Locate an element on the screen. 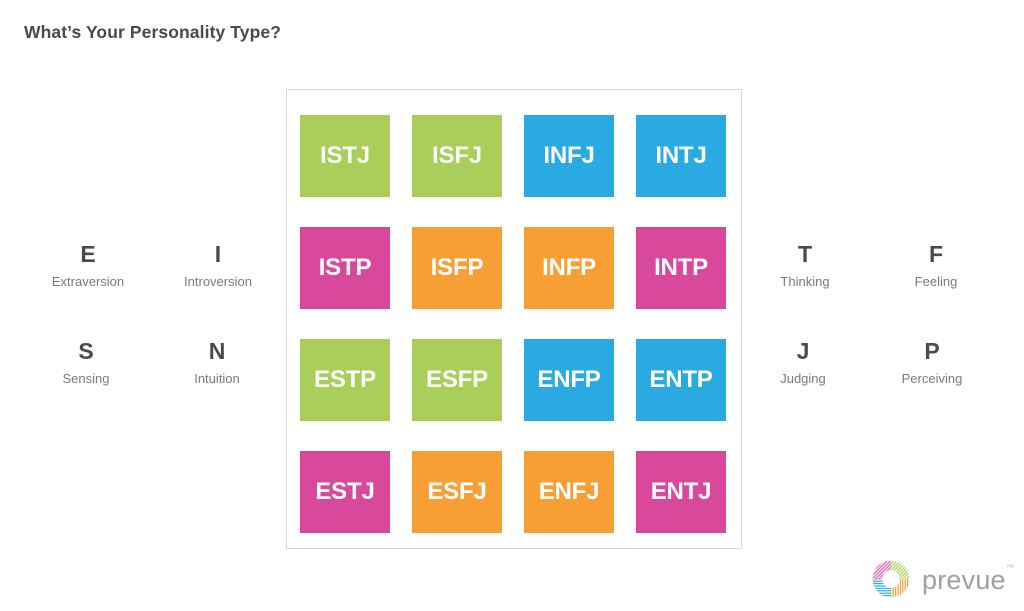  dichotomy-perceiving: P Perceiving is located at coordinates (932, 362).